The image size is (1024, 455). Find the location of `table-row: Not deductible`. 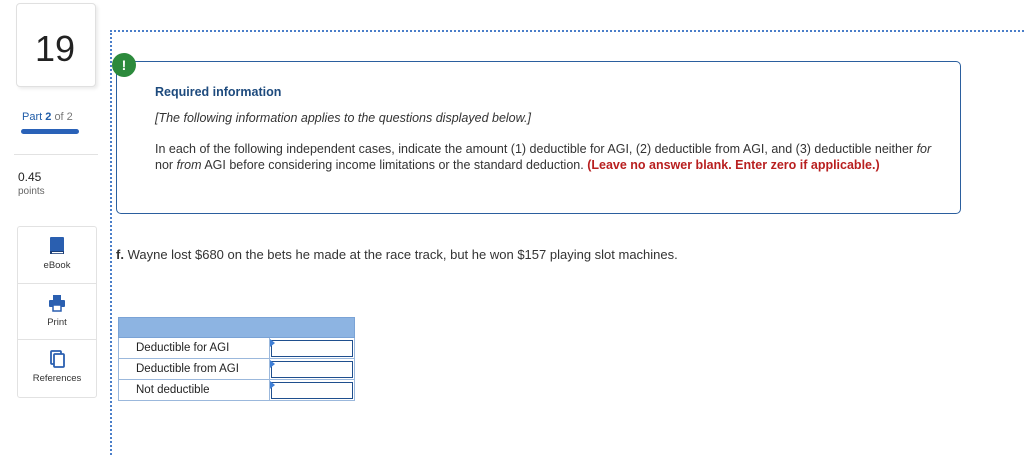

table-row: Not deductible is located at coordinates (236, 390).